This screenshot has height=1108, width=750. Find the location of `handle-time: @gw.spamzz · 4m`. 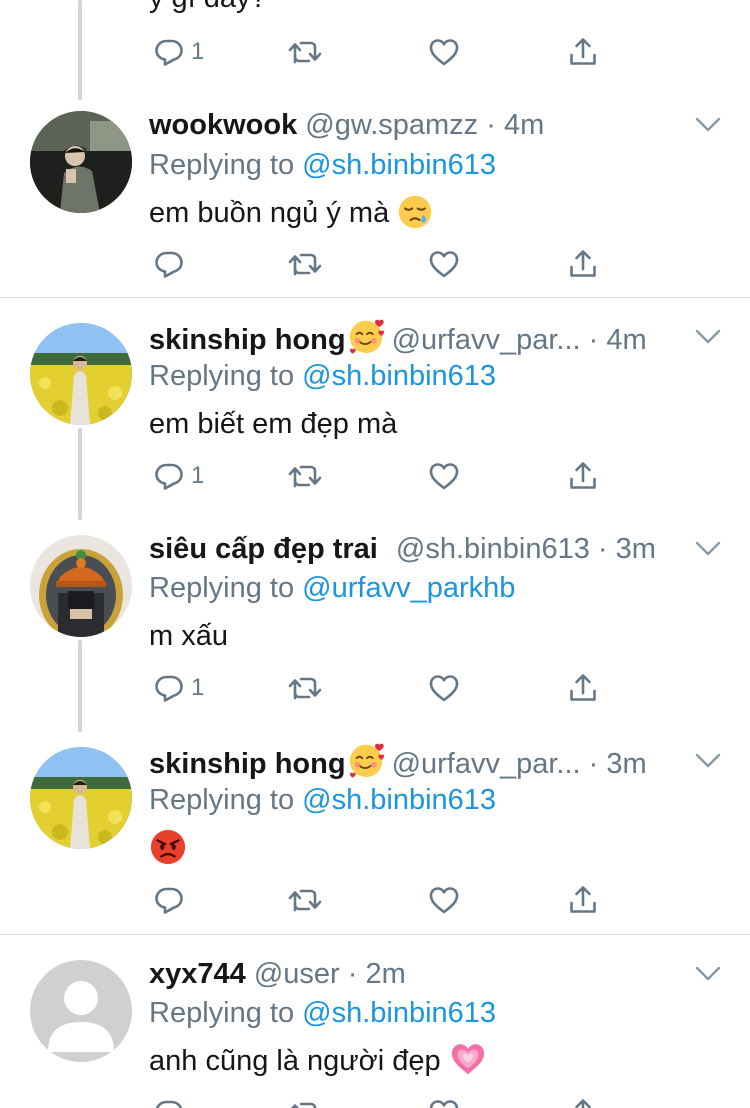

handle-time: @gw.spamzz · 4m is located at coordinates (425, 125).